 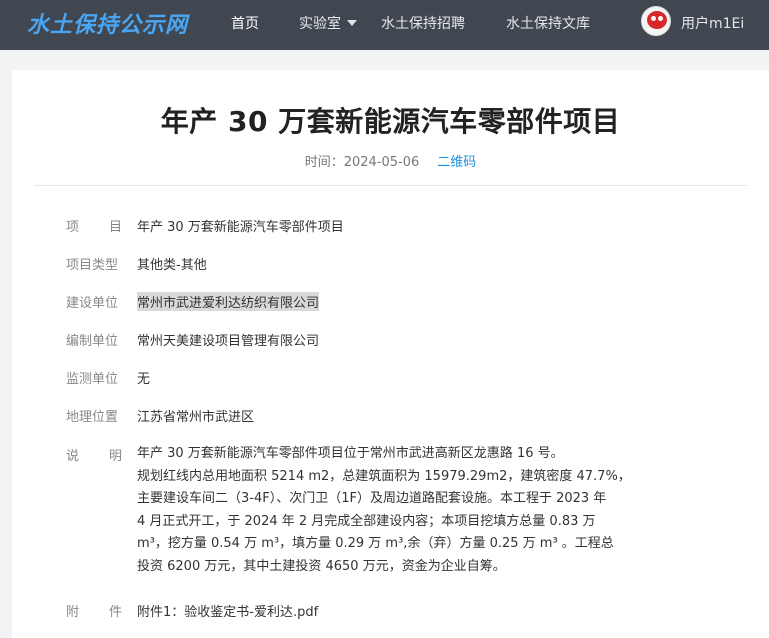 I want to click on user-name: 用户m1Ei, so click(x=712, y=23).